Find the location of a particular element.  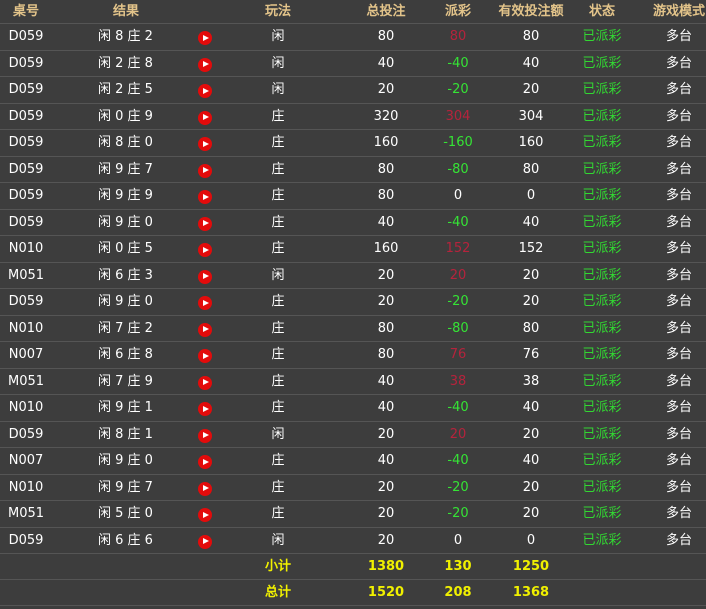

grandtotal-label: 总计 is located at coordinates (277, 592).